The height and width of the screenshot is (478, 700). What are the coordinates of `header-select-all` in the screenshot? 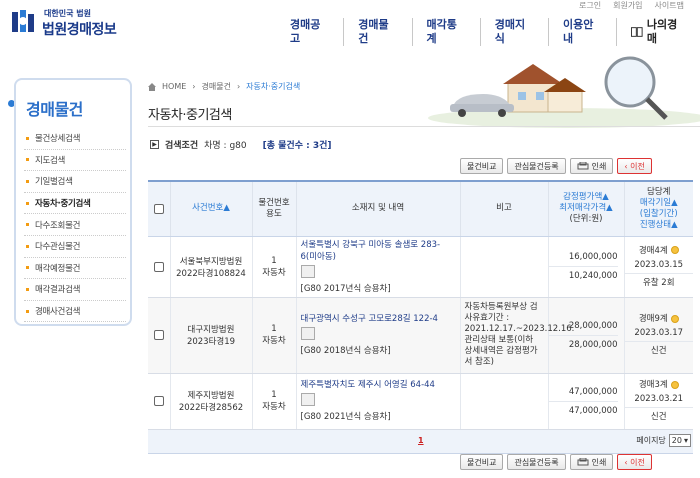 It's located at (159, 208).